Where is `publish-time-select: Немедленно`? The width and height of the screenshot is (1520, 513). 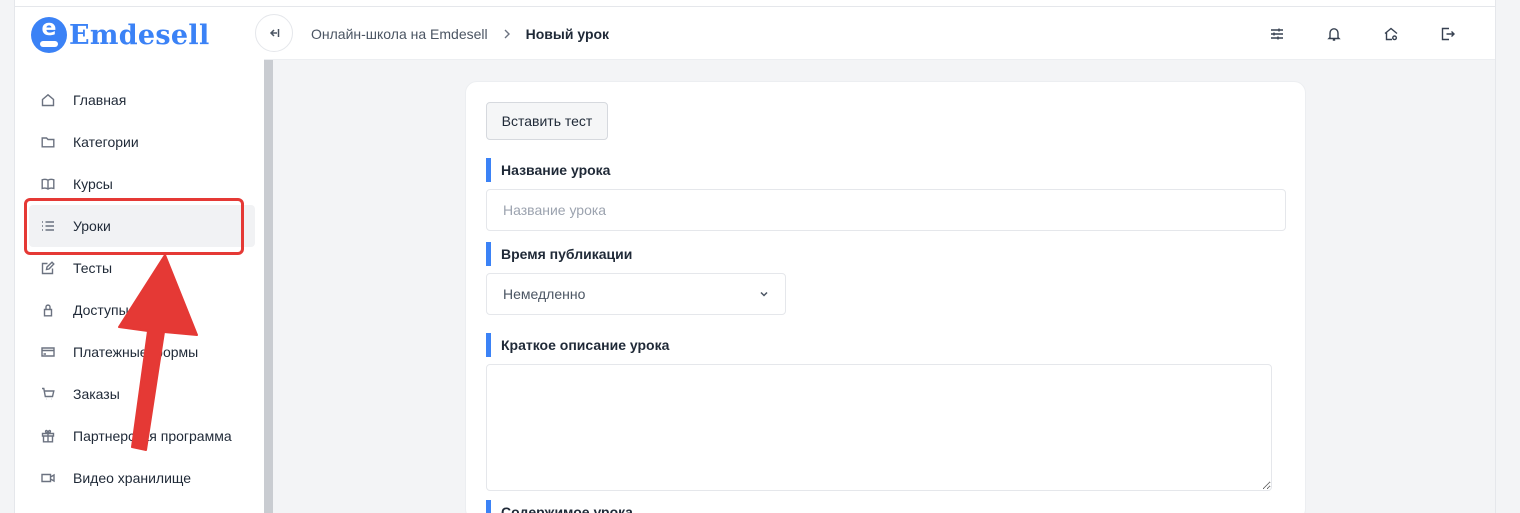
publish-time-select: Немедленно is located at coordinates (636, 294).